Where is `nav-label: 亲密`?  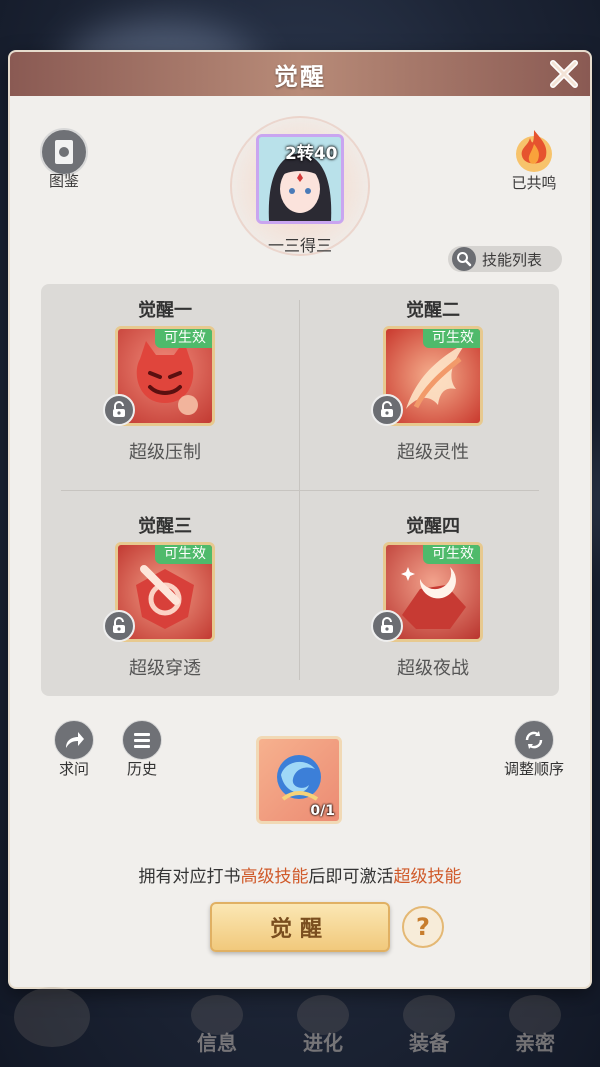 nav-label: 亲密 is located at coordinates (535, 1043).